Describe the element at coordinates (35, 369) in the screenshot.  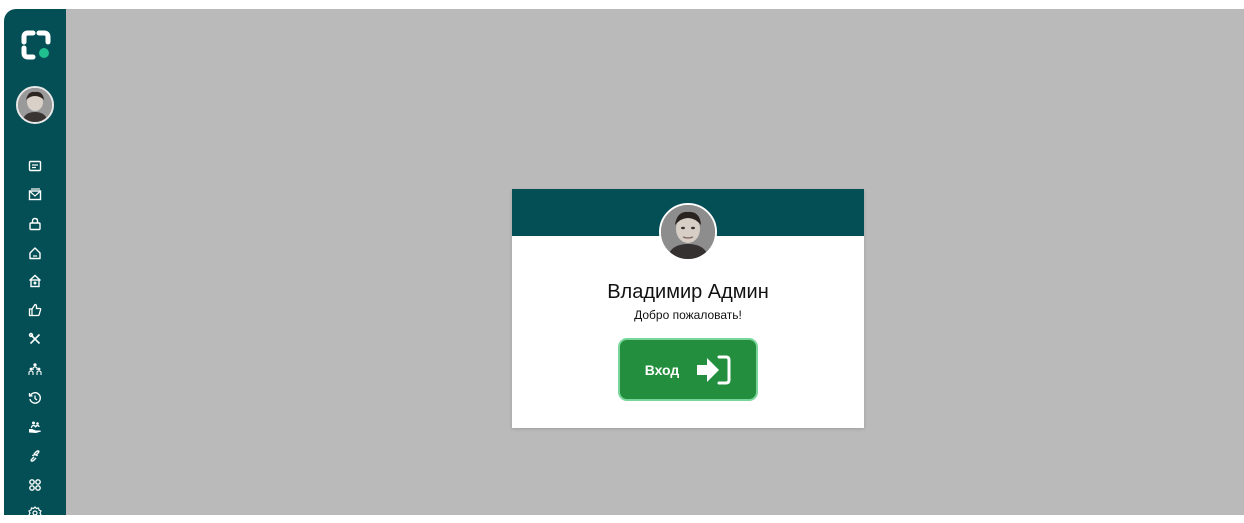
I see `team-icon` at that location.